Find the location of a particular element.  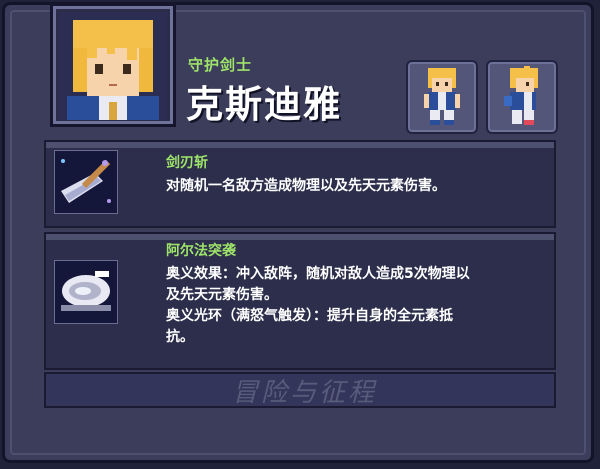

blade-slash-icon is located at coordinates (86, 182).